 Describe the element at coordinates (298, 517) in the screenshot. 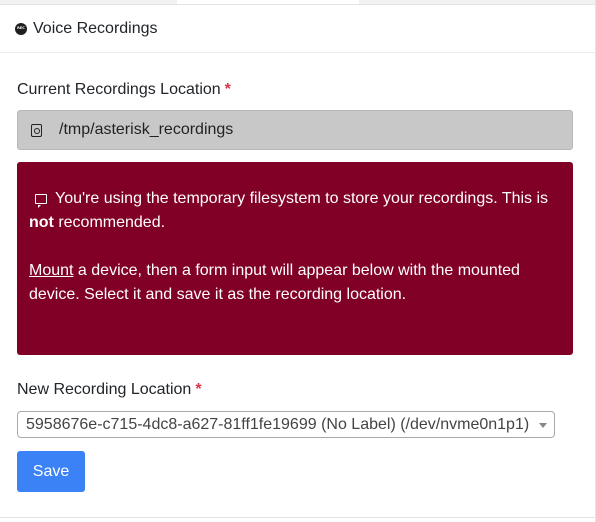

I see `card-bottom-border` at that location.